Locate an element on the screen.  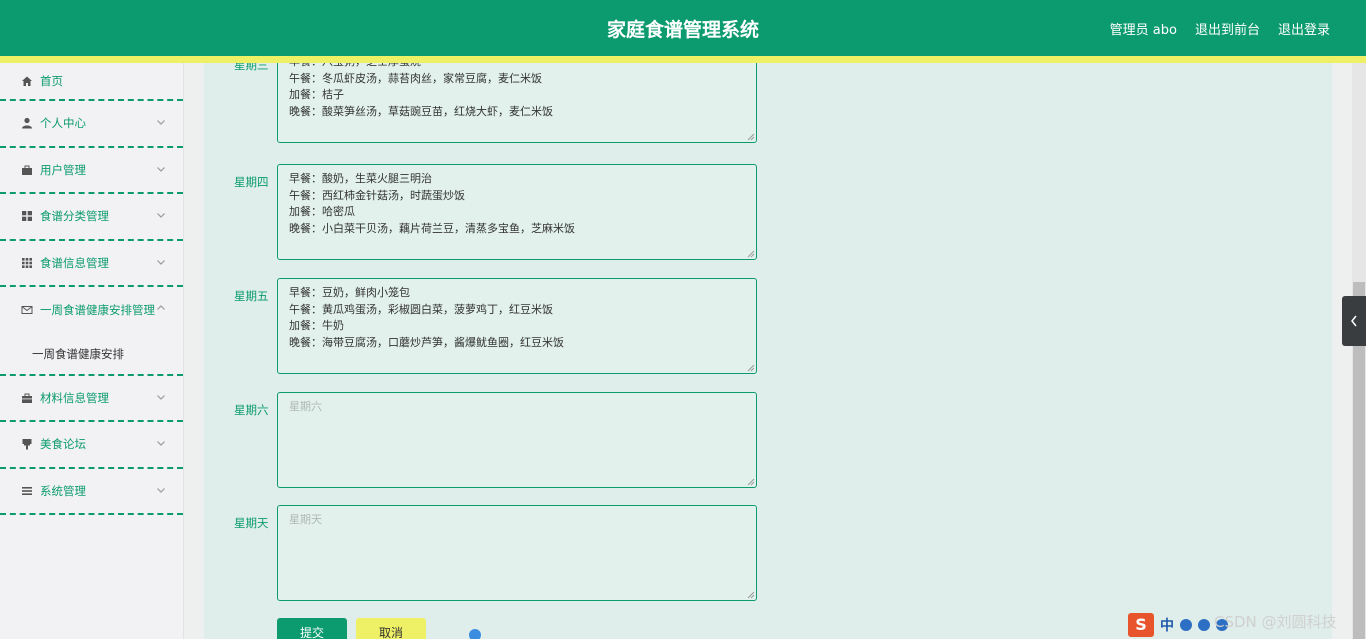
sidebar-item-material-info: 材料信息管理 is located at coordinates (91, 399).